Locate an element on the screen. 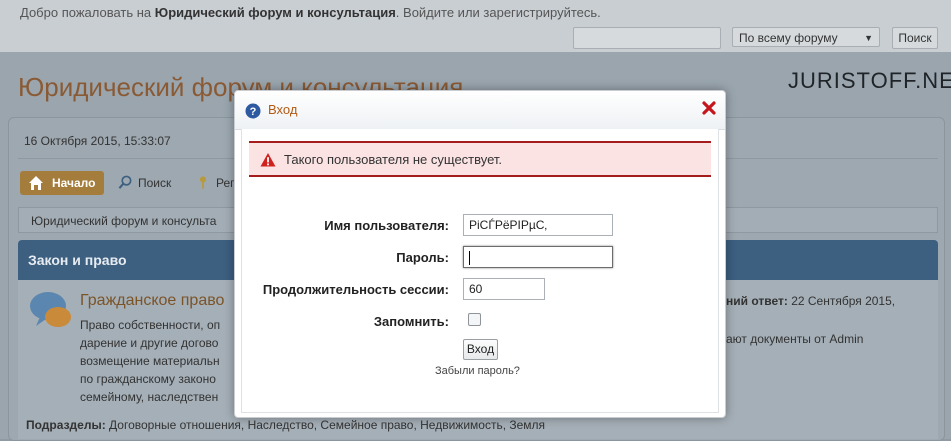 This screenshot has height=441, width=951. username-label: Имя пользователя: is located at coordinates (386, 225).